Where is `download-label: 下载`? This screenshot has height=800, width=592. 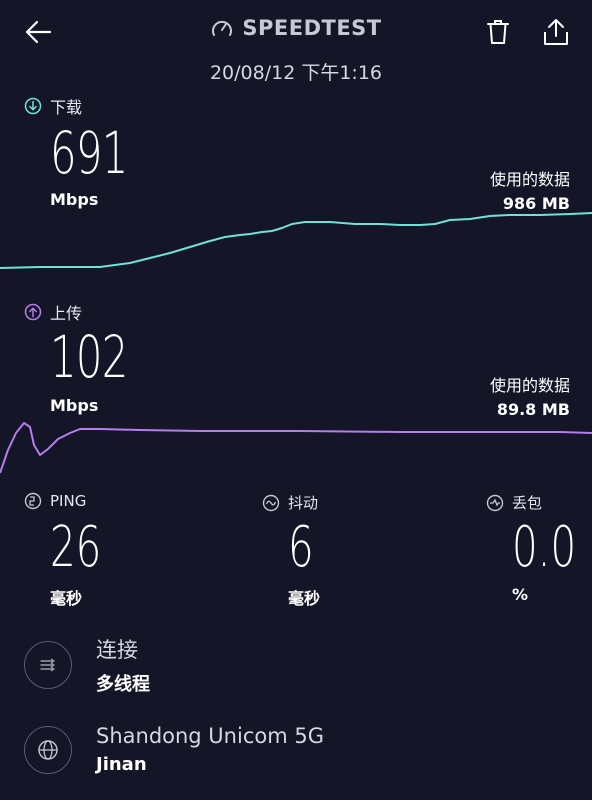 download-label: 下载 is located at coordinates (53, 106).